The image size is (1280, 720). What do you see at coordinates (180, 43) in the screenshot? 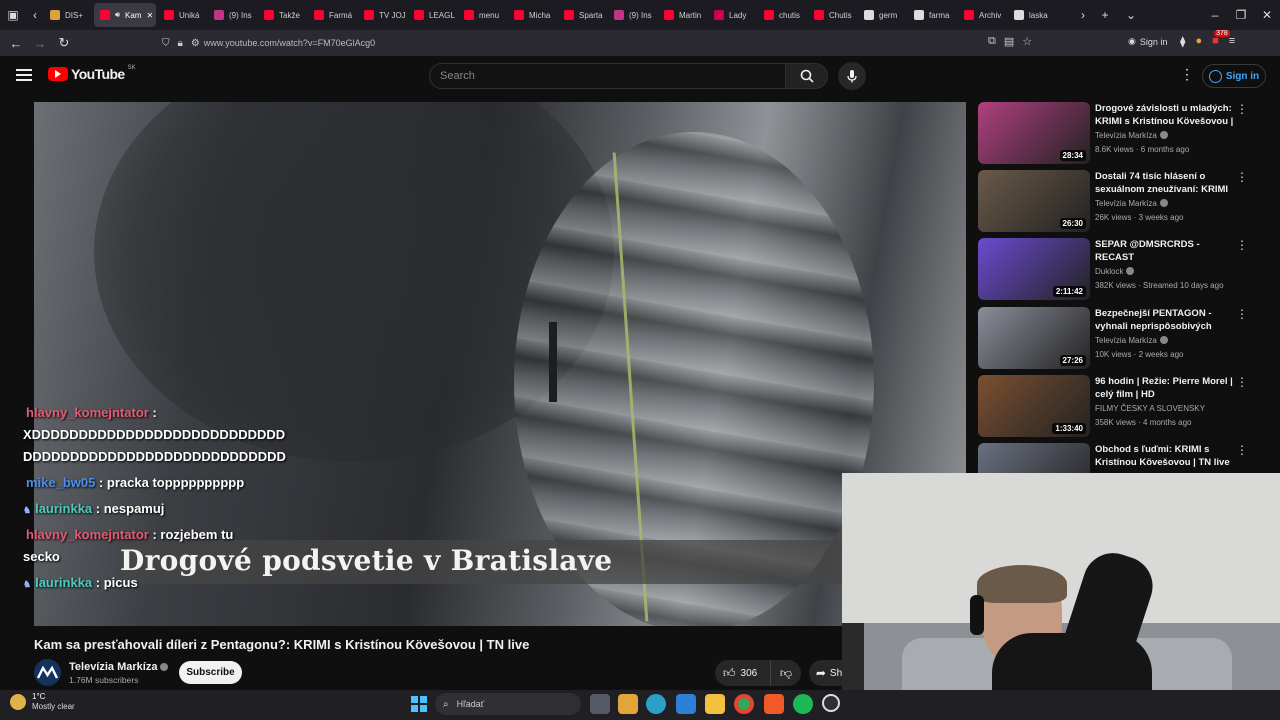
I see `lock-icon: 🔒︎` at bounding box center [180, 43].